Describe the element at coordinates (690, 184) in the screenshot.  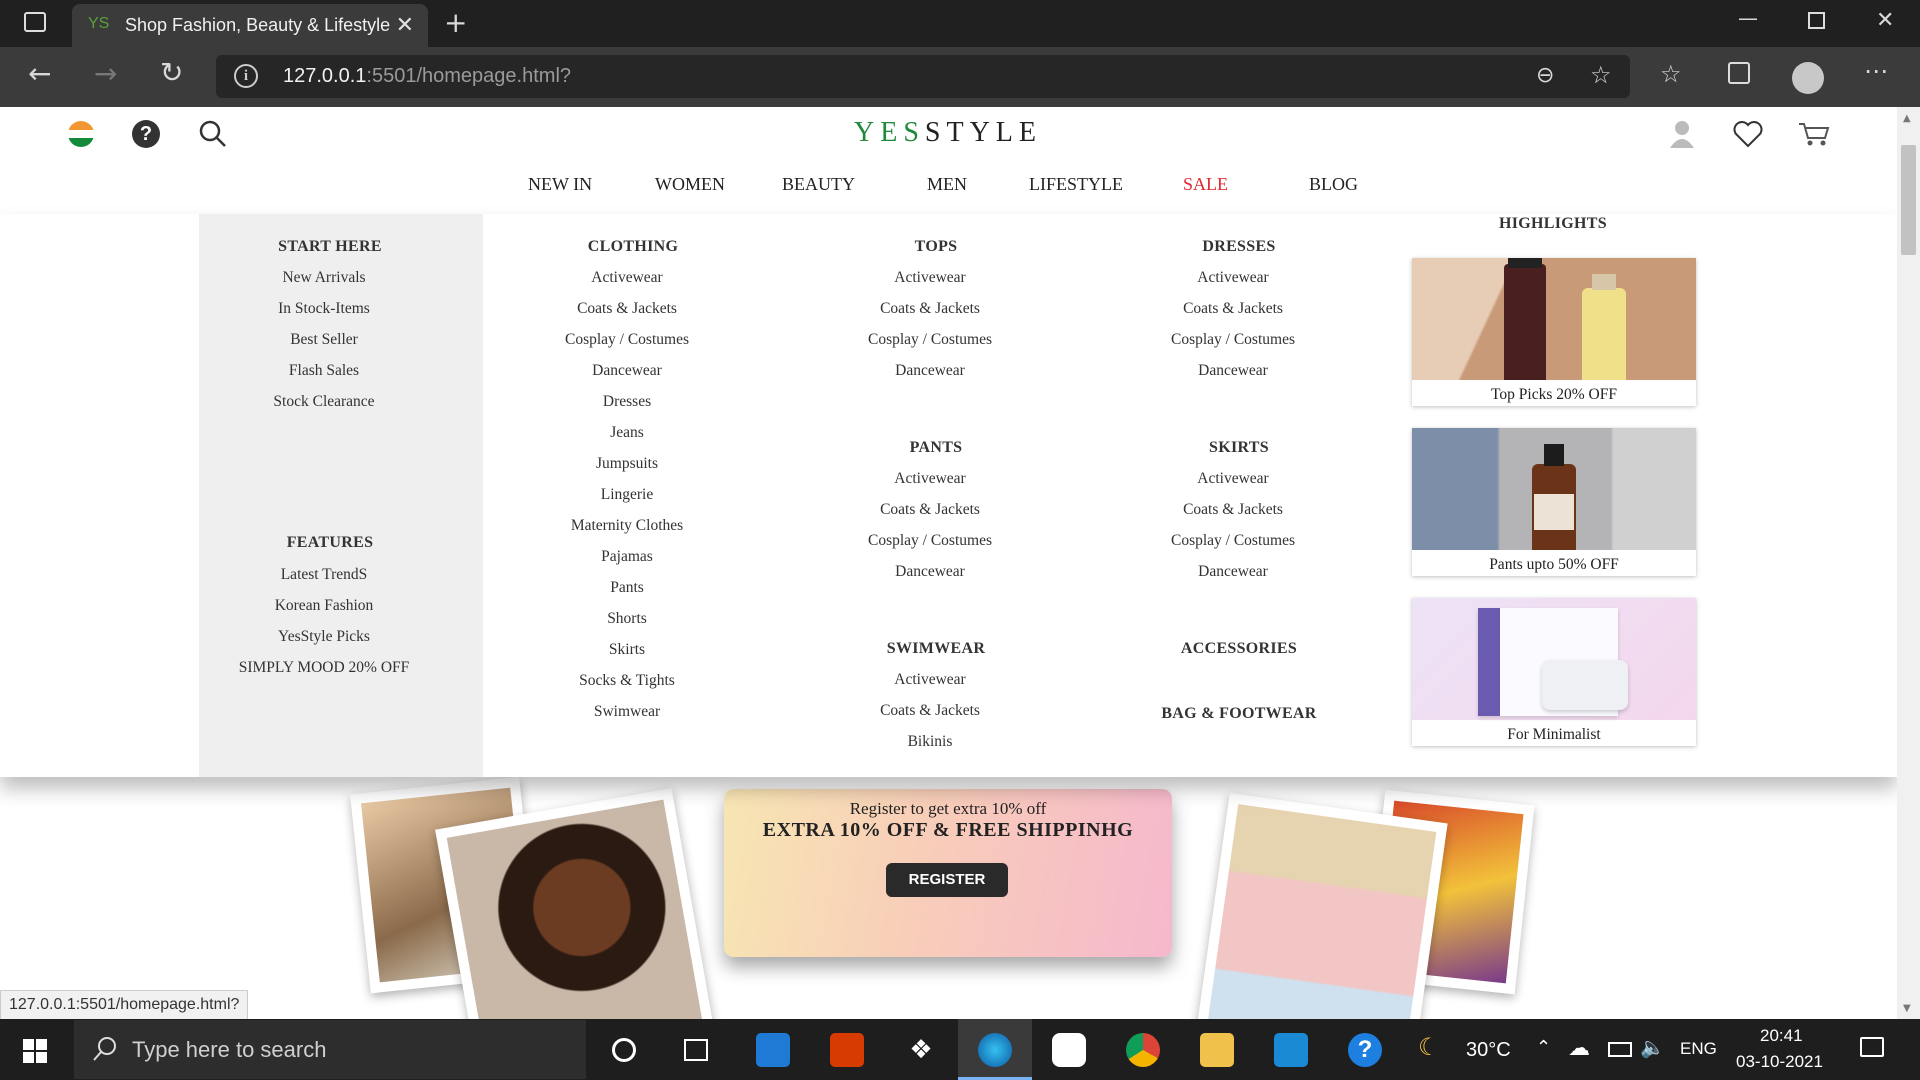
I see `nav-women: WOMEN` at that location.